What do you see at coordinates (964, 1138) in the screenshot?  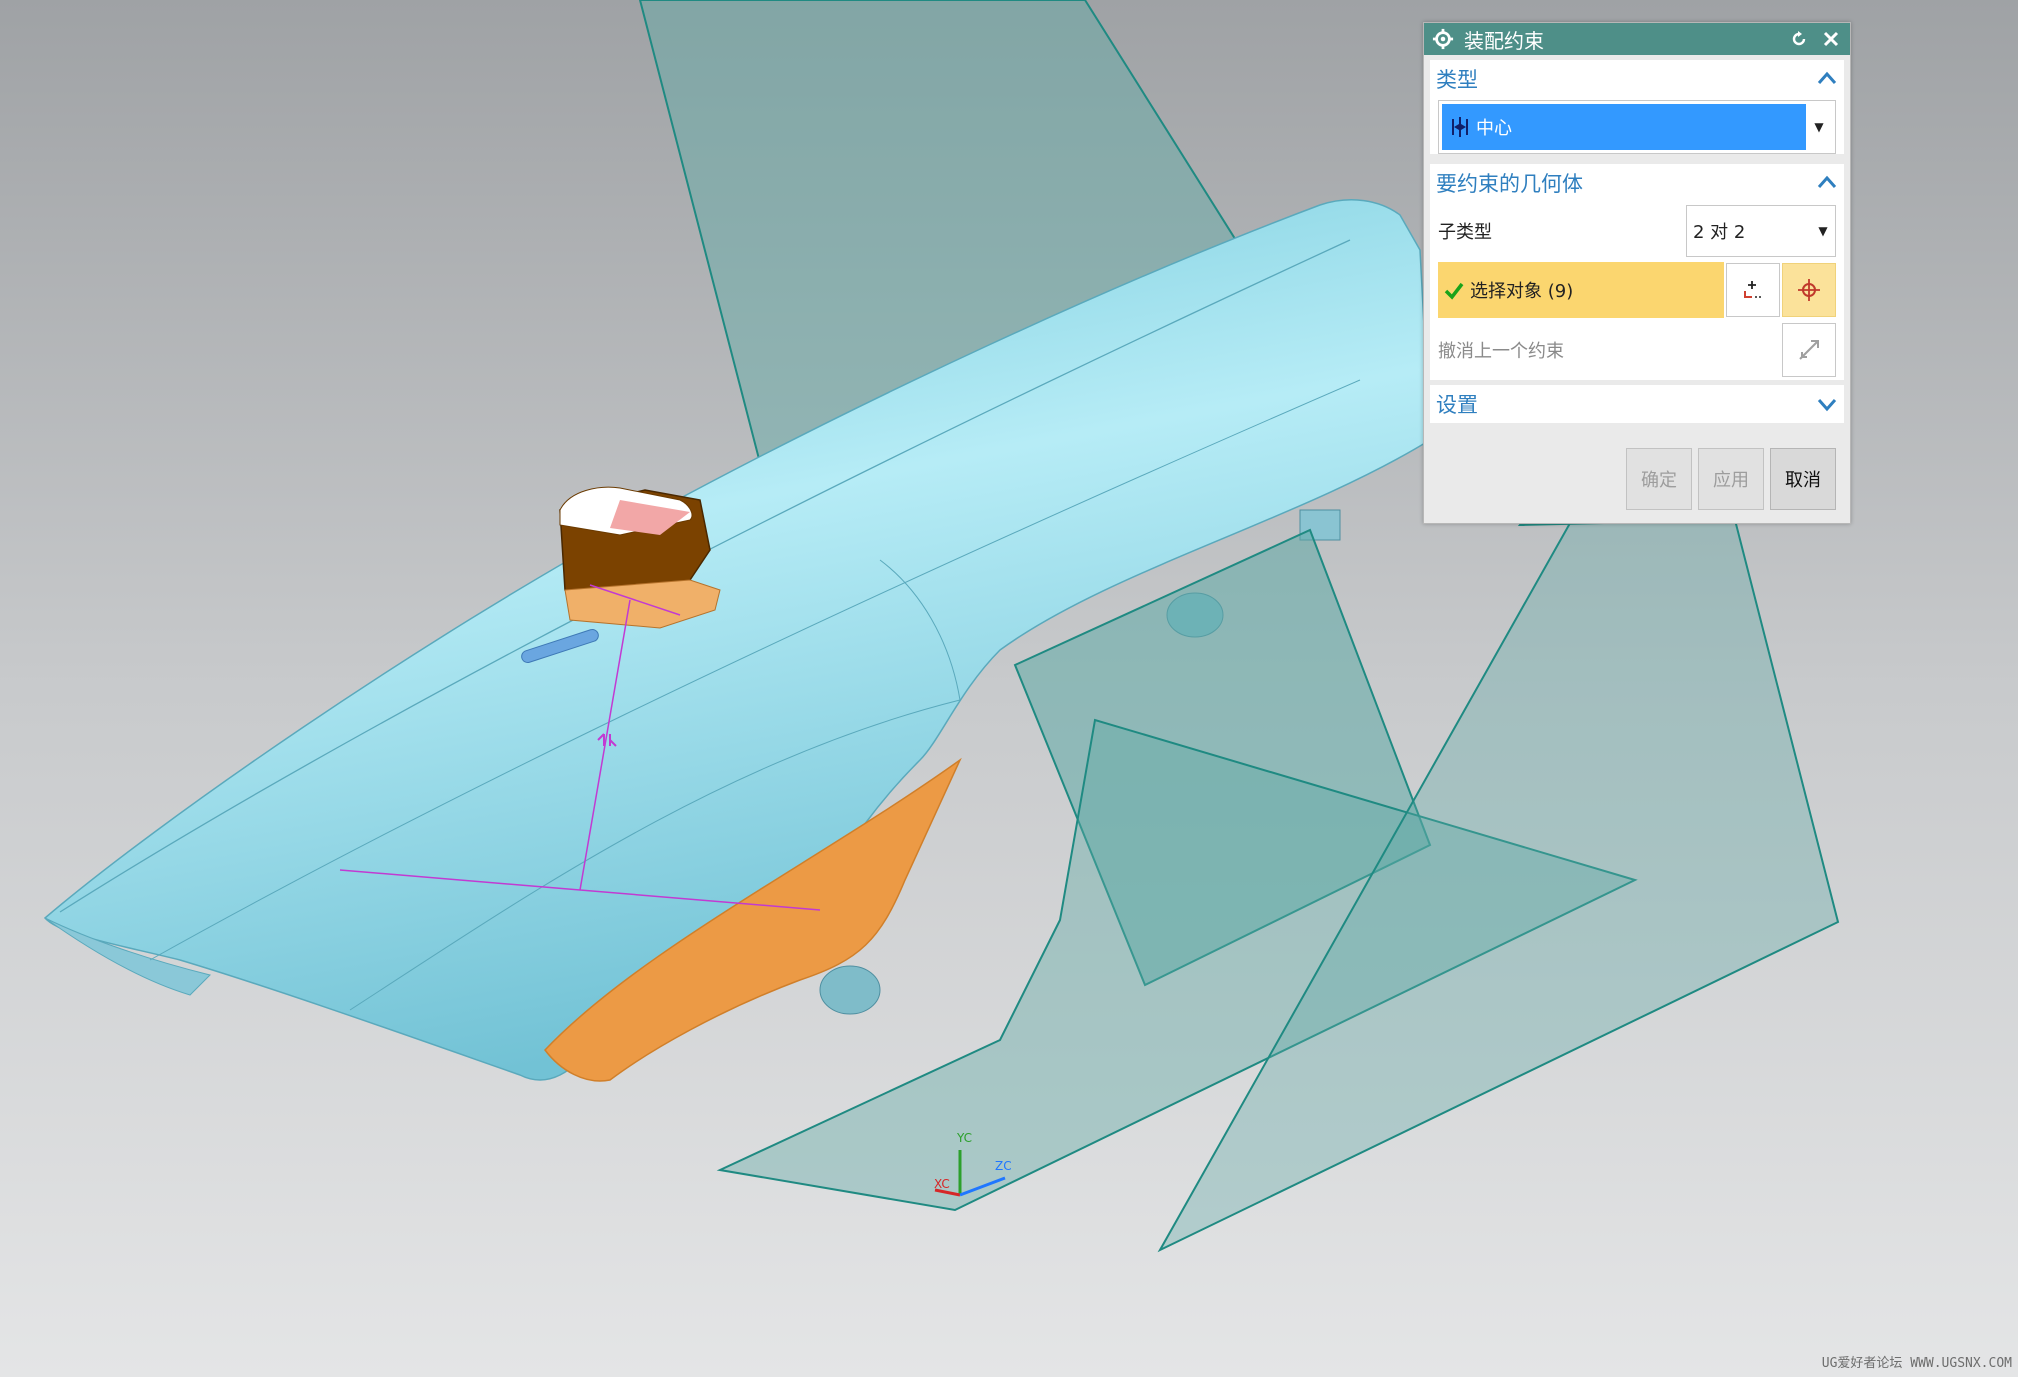 I see `triad-y-label: YC` at bounding box center [964, 1138].